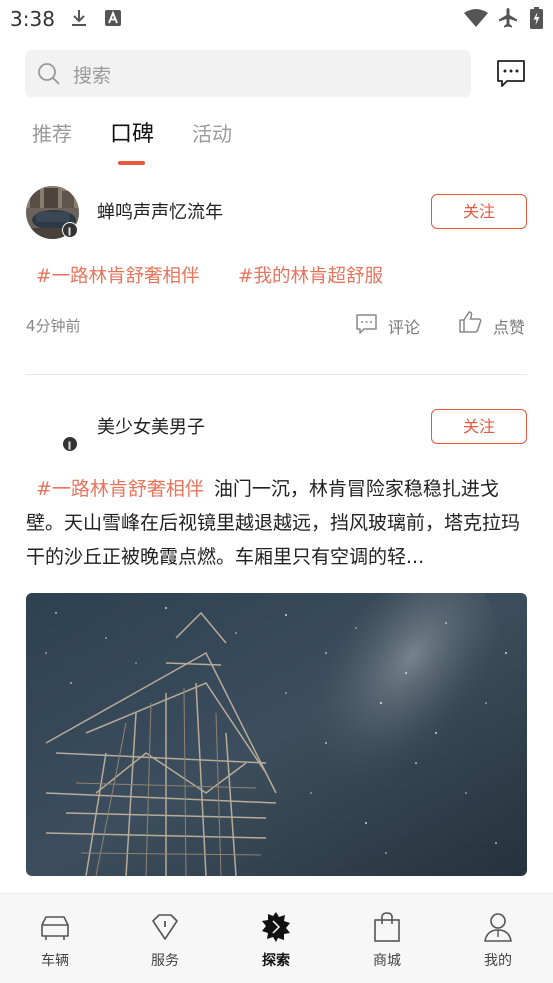 The height and width of the screenshot is (983, 553). Describe the element at coordinates (32, 19) in the screenshot. I see `status-time: 3:38` at that location.